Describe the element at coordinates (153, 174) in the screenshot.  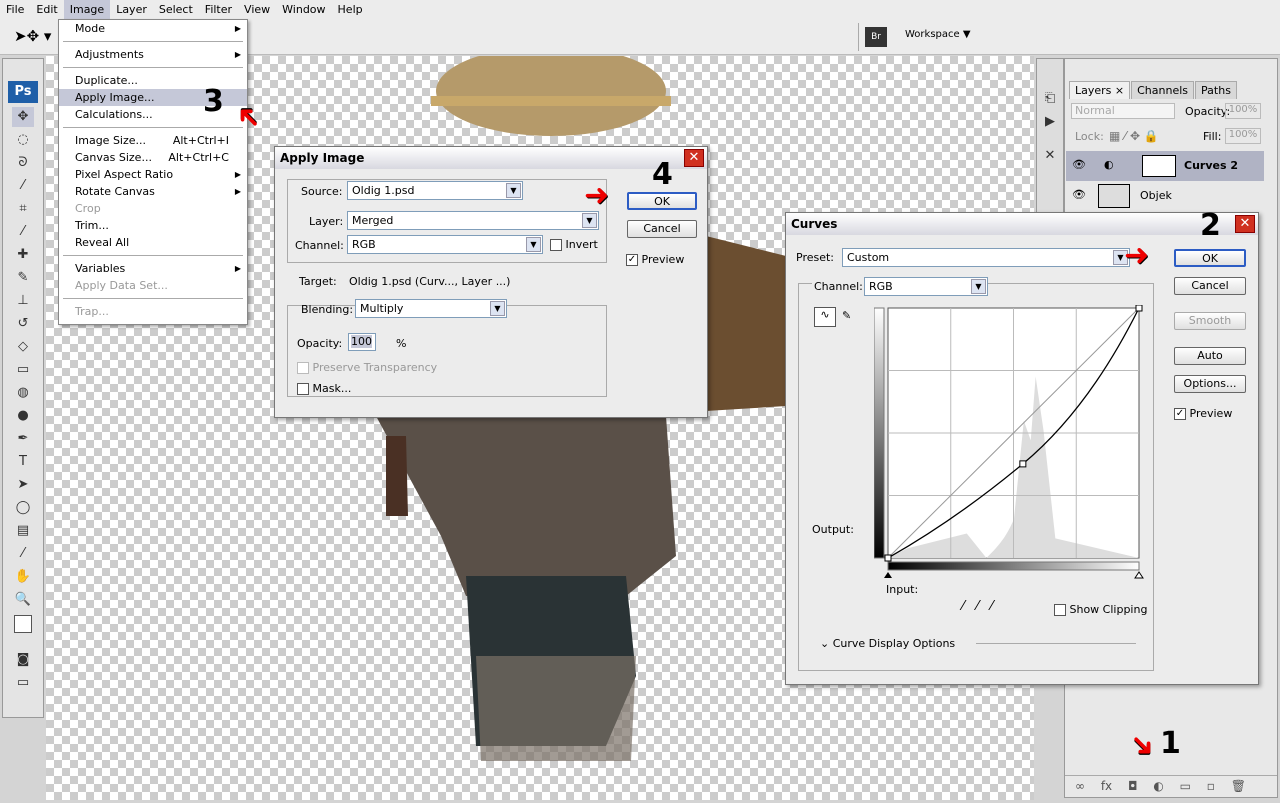
I see `menu-item-pixel-aspect-ratio: Pixel Aspect Ratio ▶` at that location.